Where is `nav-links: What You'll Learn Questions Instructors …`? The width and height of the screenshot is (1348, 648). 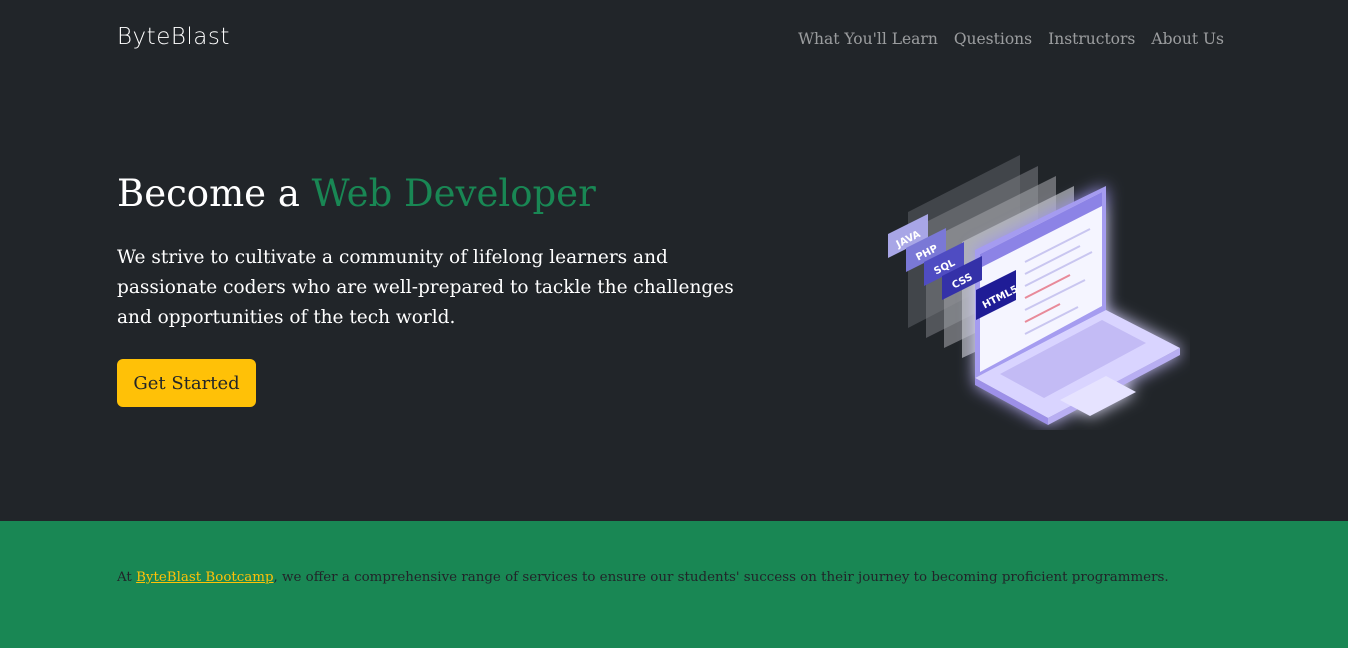
nav-links: What You'll Learn Questions Instructors … is located at coordinates (1011, 39).